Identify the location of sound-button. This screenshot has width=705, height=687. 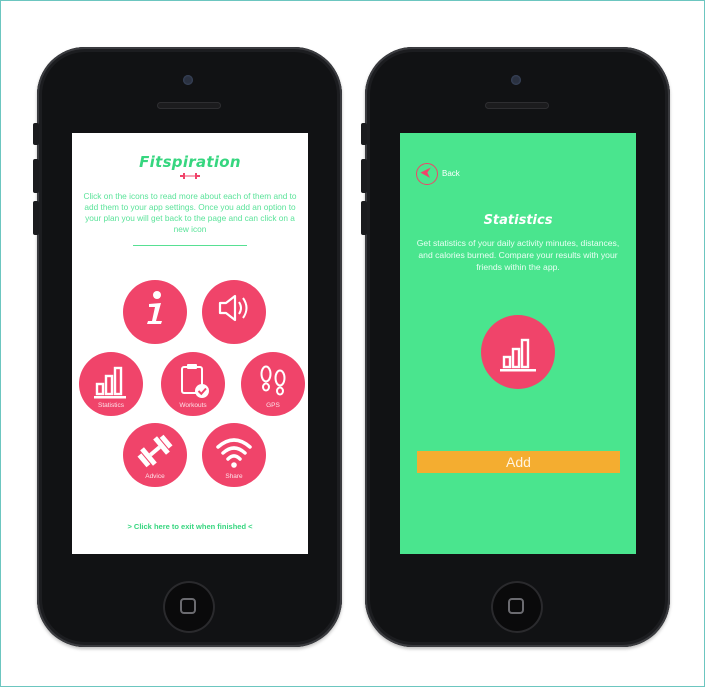
(234, 312).